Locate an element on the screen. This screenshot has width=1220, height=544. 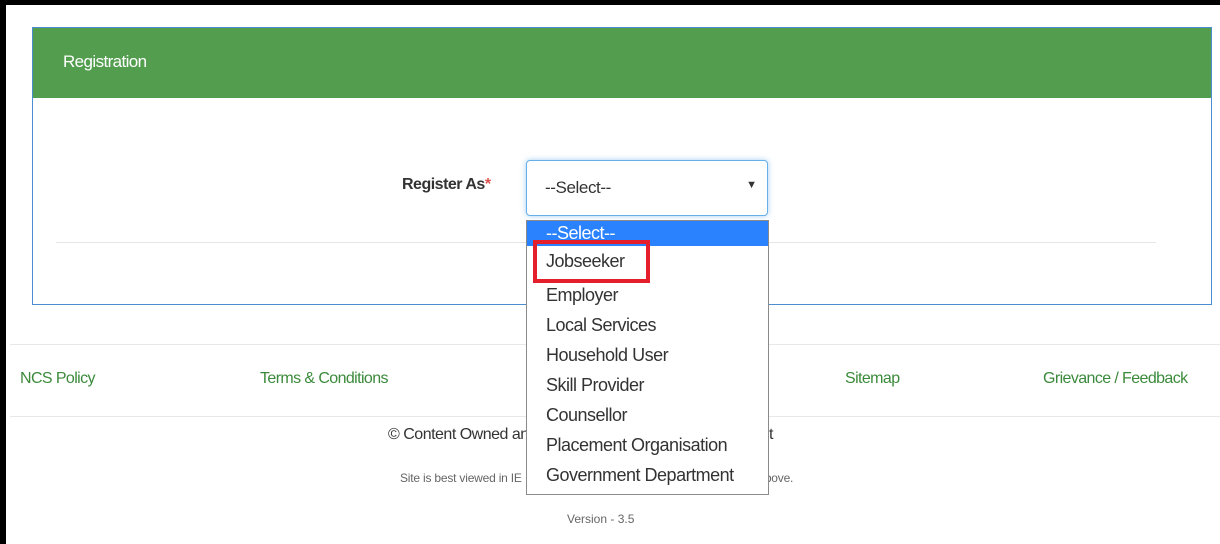
copyright-visible: © Content Owned and is located at coordinates (463, 434).